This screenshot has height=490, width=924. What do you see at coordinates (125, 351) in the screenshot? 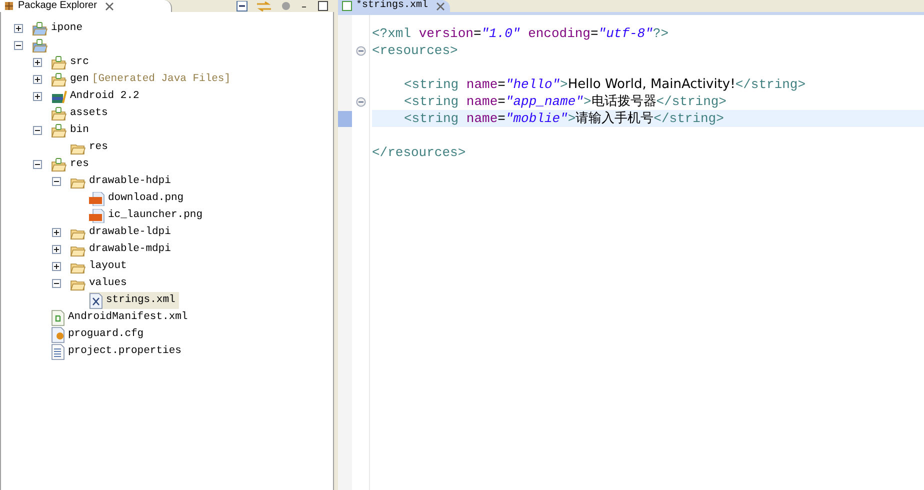
I see `tree-item-label: project.properties` at bounding box center [125, 351].